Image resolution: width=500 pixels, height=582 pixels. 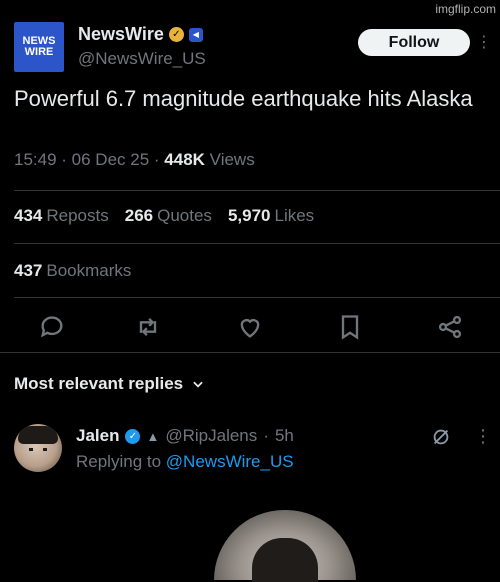 What do you see at coordinates (285, 560) in the screenshot?
I see `media-figure-shape` at bounding box center [285, 560].